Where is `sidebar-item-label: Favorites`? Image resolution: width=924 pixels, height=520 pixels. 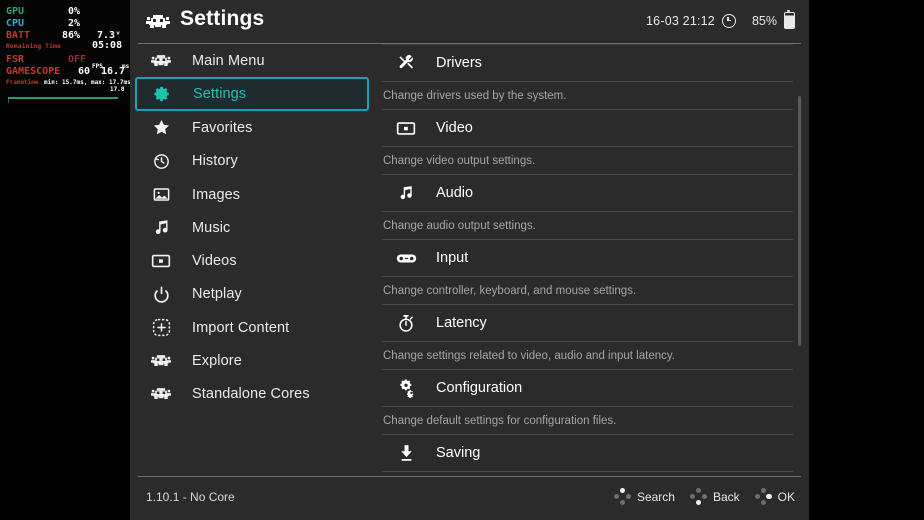
sidebar-item-label: Favorites is located at coordinates (222, 127).